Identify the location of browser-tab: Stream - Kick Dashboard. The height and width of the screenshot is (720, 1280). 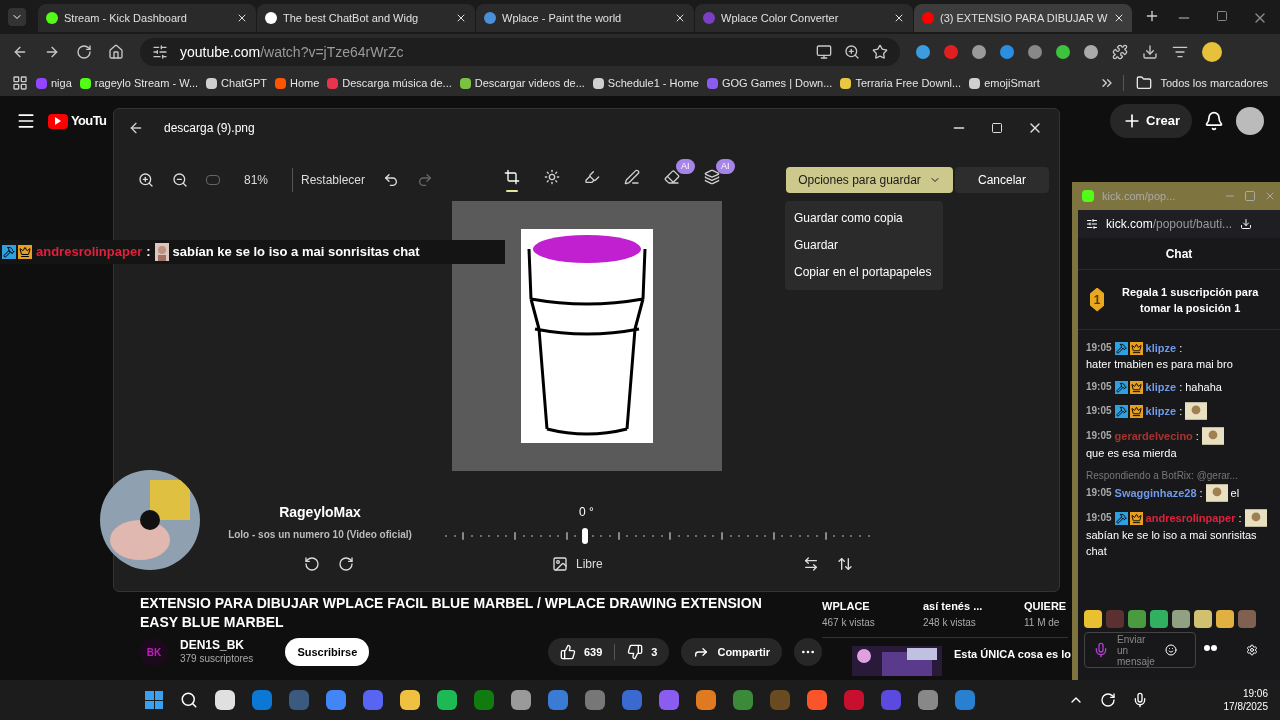
(147, 18).